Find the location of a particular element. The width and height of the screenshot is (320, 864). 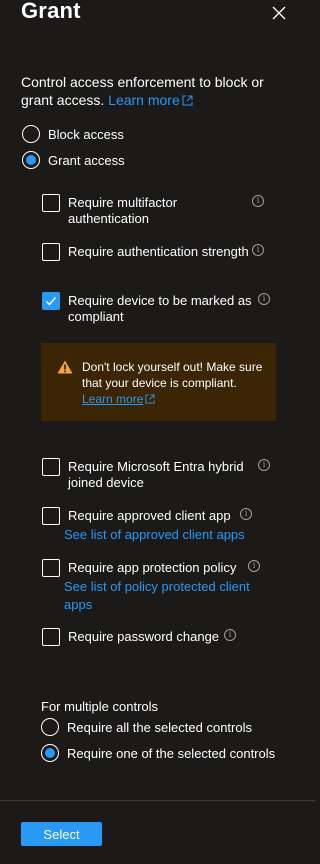

require-one-label: Require one of the selected controls is located at coordinates (171, 753).